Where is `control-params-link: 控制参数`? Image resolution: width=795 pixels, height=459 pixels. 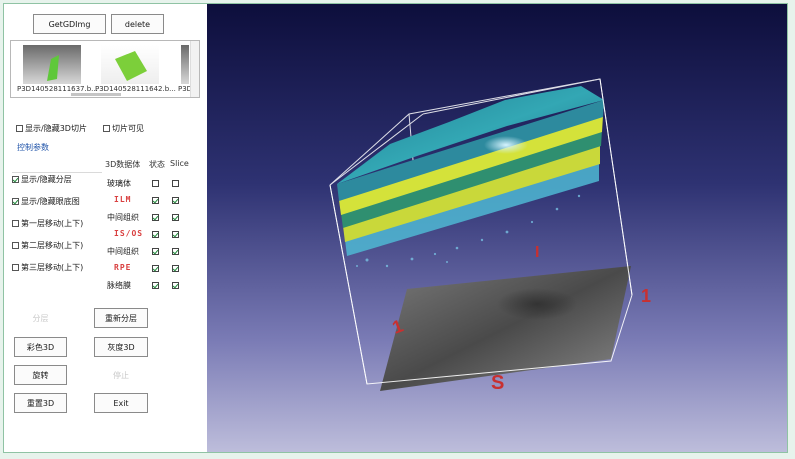
control-params-link: 控制参数 is located at coordinates (33, 147).